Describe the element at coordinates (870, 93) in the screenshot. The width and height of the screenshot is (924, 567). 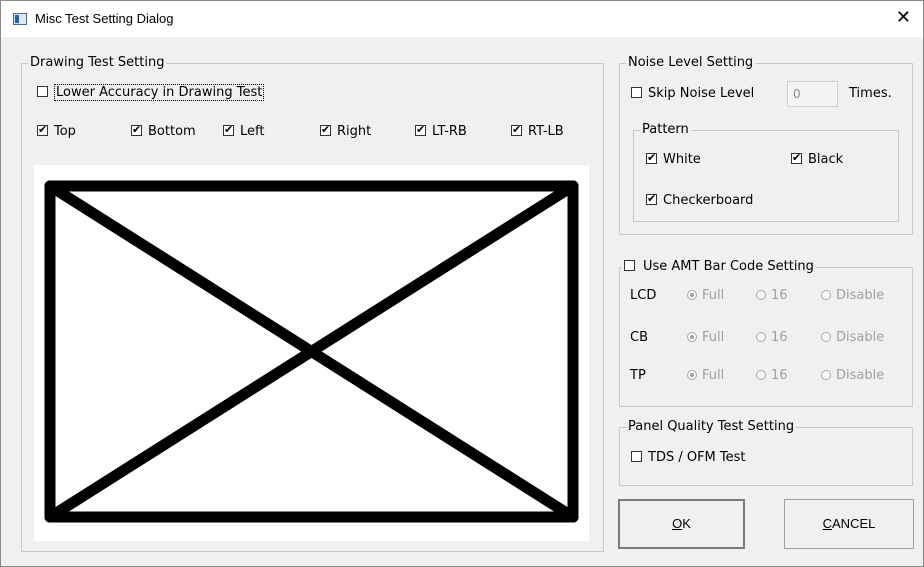
I see `times-suffix: Times.` at that location.